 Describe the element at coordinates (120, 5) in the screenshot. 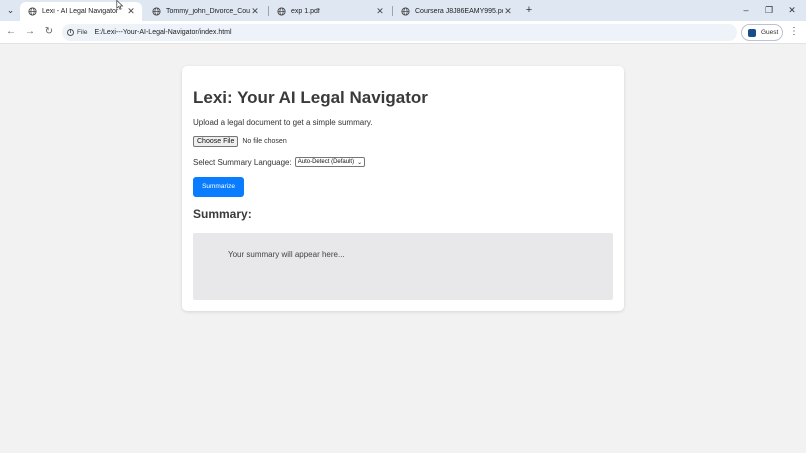

I see `mouse-cursor-icon` at that location.